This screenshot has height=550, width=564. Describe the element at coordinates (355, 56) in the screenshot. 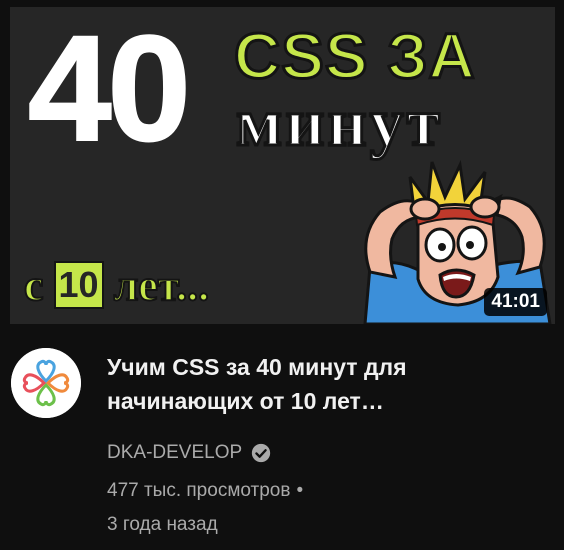

I see `thumbnail-headline-top: CSS ЗА` at that location.